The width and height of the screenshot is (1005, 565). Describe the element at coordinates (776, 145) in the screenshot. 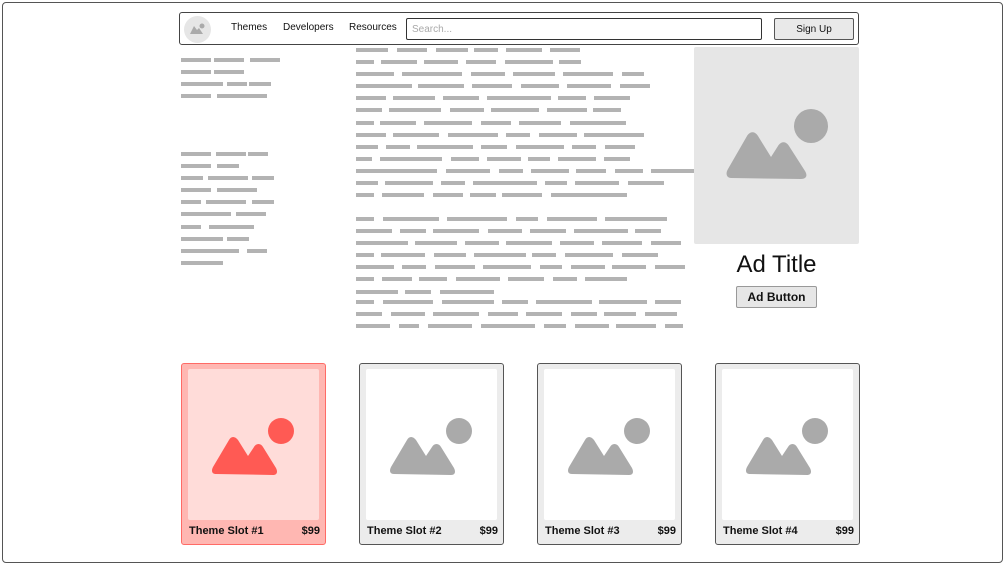

I see `ad-image` at that location.